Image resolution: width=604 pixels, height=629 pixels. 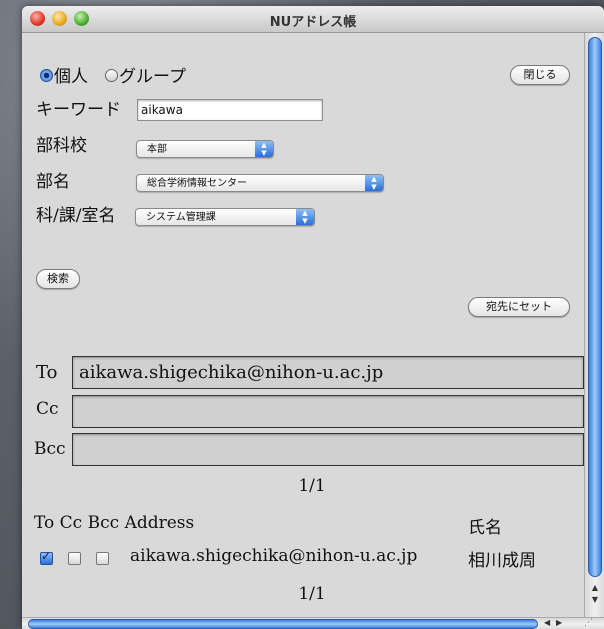 I want to click on scroll-right-icon: ▶, so click(x=559, y=622).